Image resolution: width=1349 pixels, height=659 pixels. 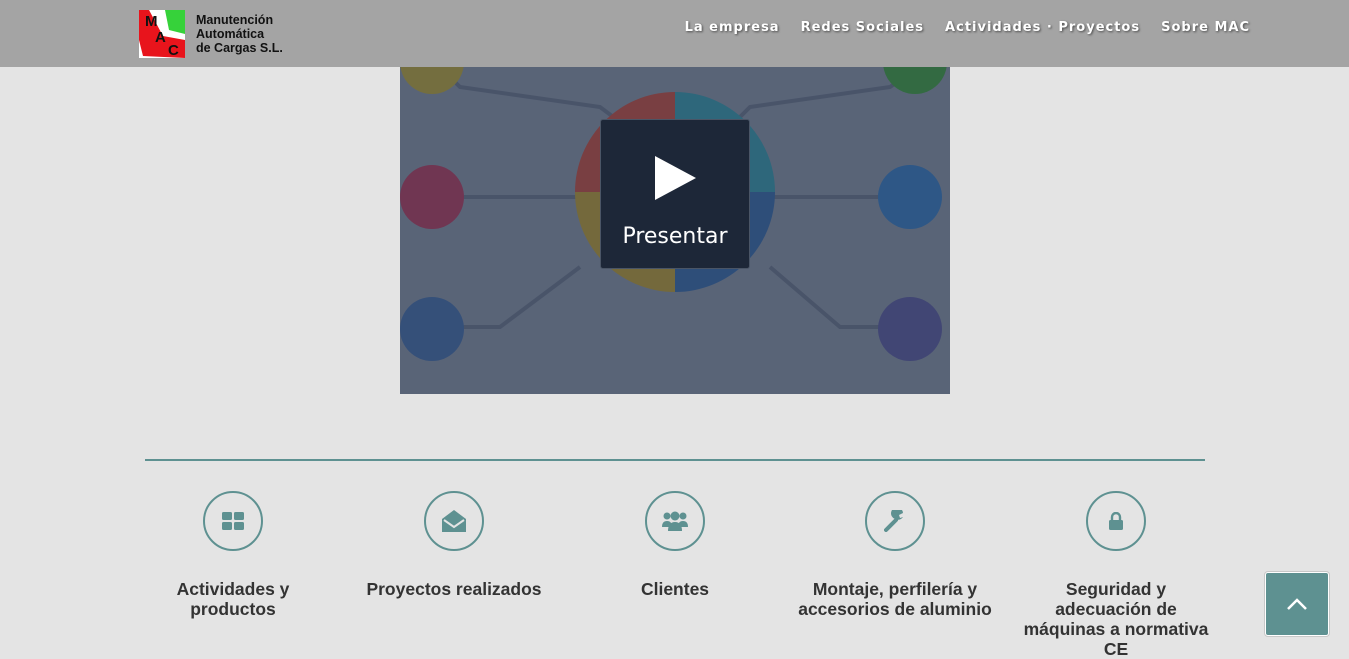 What do you see at coordinates (160, 37) in the screenshot?
I see `svg-text: A` at bounding box center [160, 37].